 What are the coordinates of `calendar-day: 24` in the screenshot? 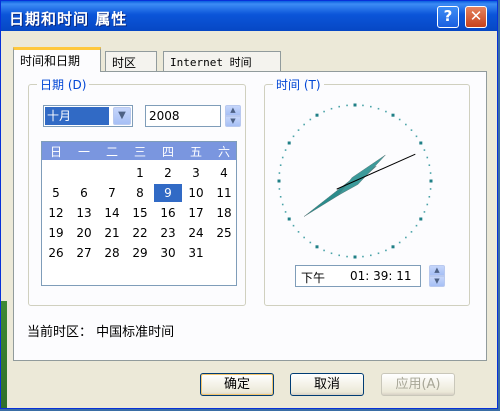 It's located at (196, 233).